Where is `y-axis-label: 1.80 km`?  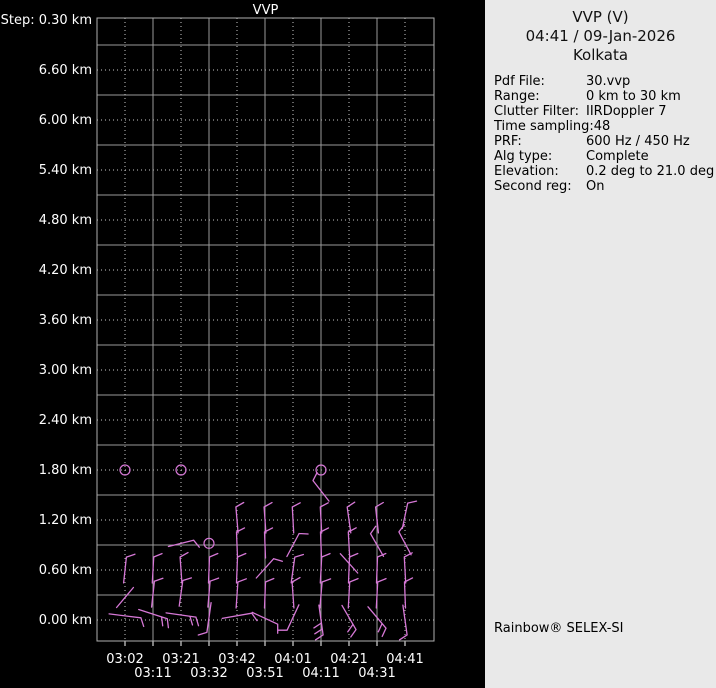
y-axis-label: 1.80 km is located at coordinates (65, 470).